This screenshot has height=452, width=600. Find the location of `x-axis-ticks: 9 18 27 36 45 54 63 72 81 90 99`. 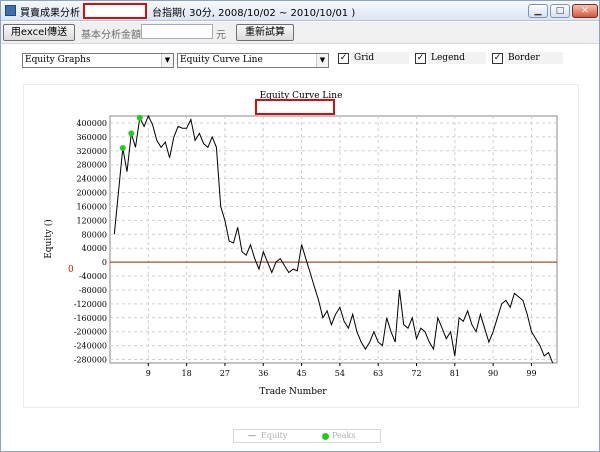

x-axis-ticks: 9 18 27 36 45 54 63 72 81 90 99 is located at coordinates (341, 370).